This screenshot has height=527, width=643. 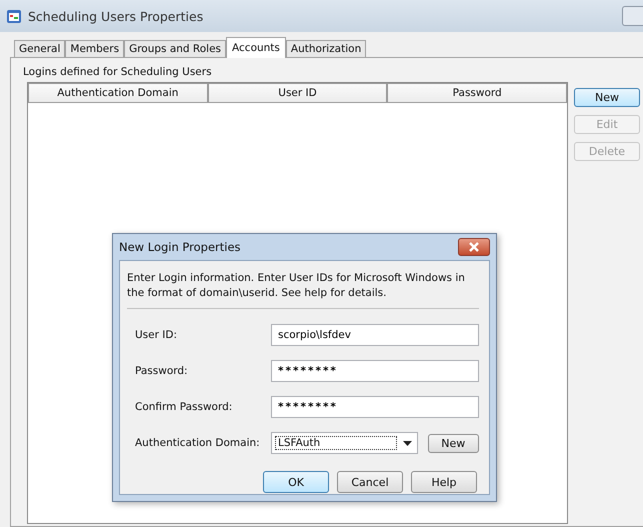 I want to click on field-label: Password:, so click(x=161, y=371).